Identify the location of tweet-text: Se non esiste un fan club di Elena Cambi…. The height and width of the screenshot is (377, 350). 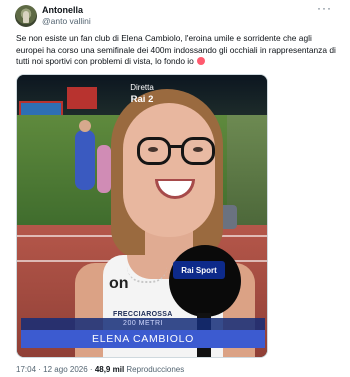
(177, 50).